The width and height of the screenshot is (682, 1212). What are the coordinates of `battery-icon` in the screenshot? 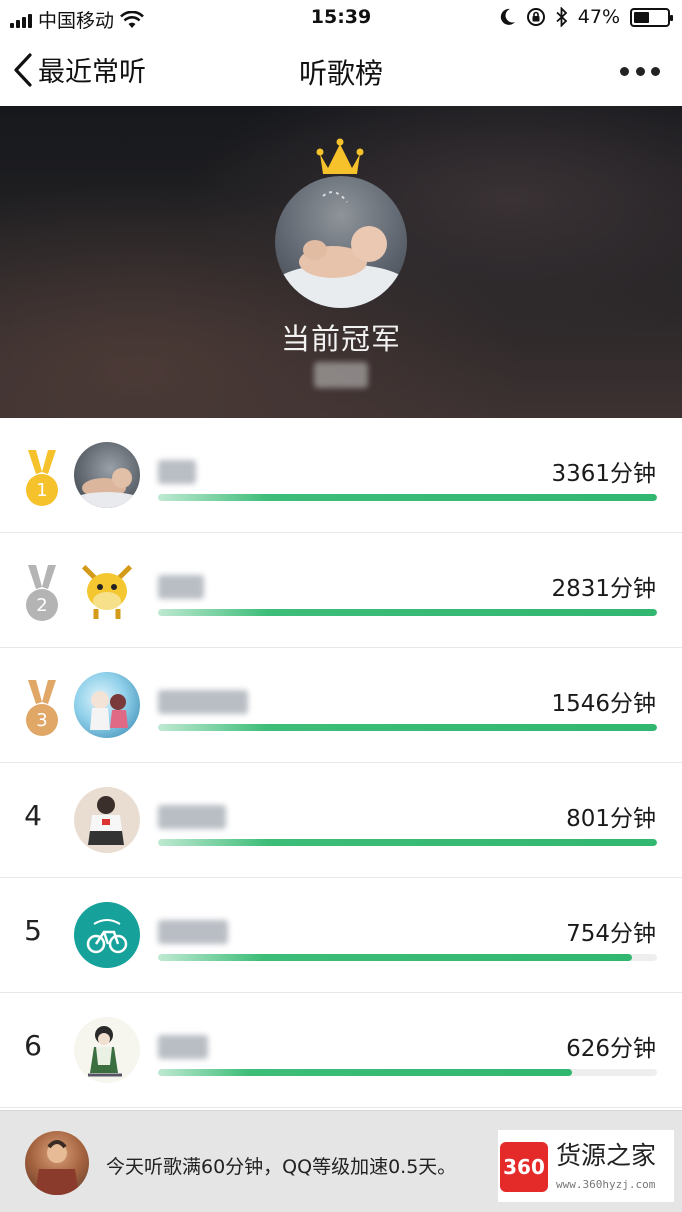 It's located at (651, 17).